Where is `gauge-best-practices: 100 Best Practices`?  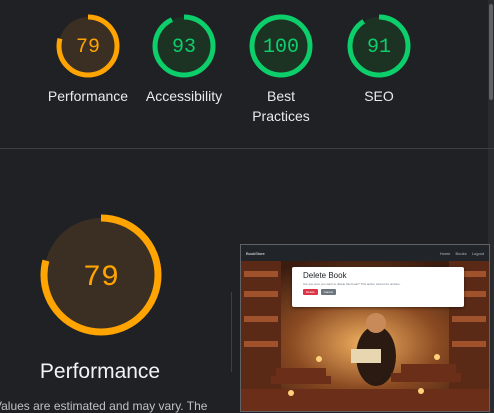 gauge-best-practices: 100 Best Practices is located at coordinates (281, 69).